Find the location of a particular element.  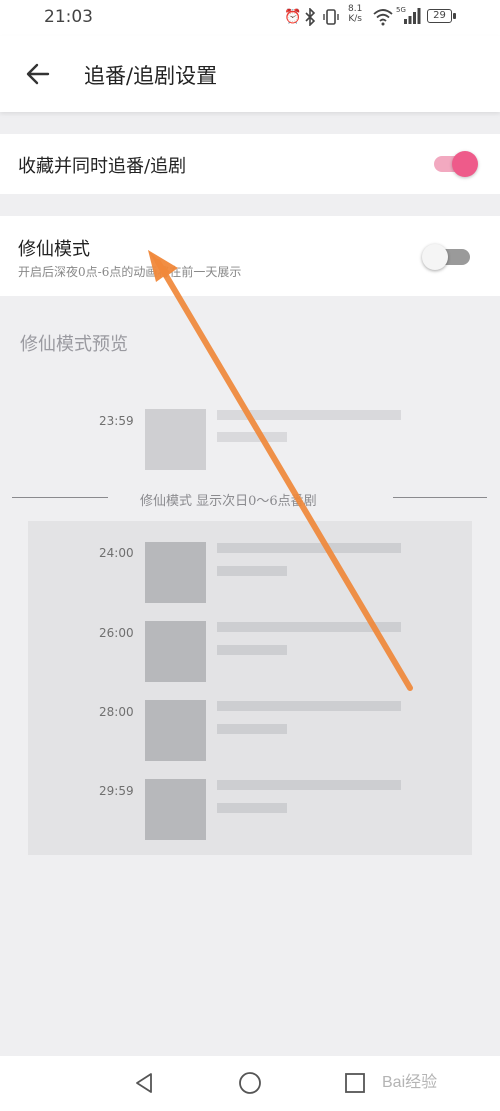

page-title: 追番/追剧设置 is located at coordinates (151, 76).